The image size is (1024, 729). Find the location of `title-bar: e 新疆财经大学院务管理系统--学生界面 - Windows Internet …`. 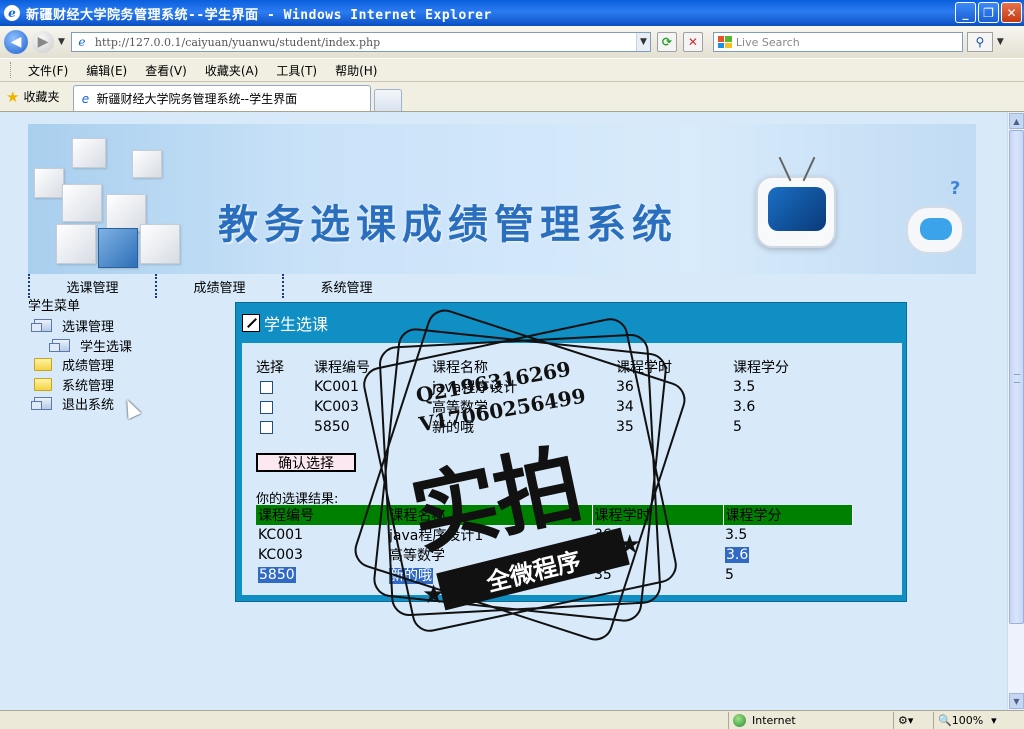

title-bar: e 新疆财经大学院务管理系统--学生界面 - Windows Internet … is located at coordinates (512, 13).